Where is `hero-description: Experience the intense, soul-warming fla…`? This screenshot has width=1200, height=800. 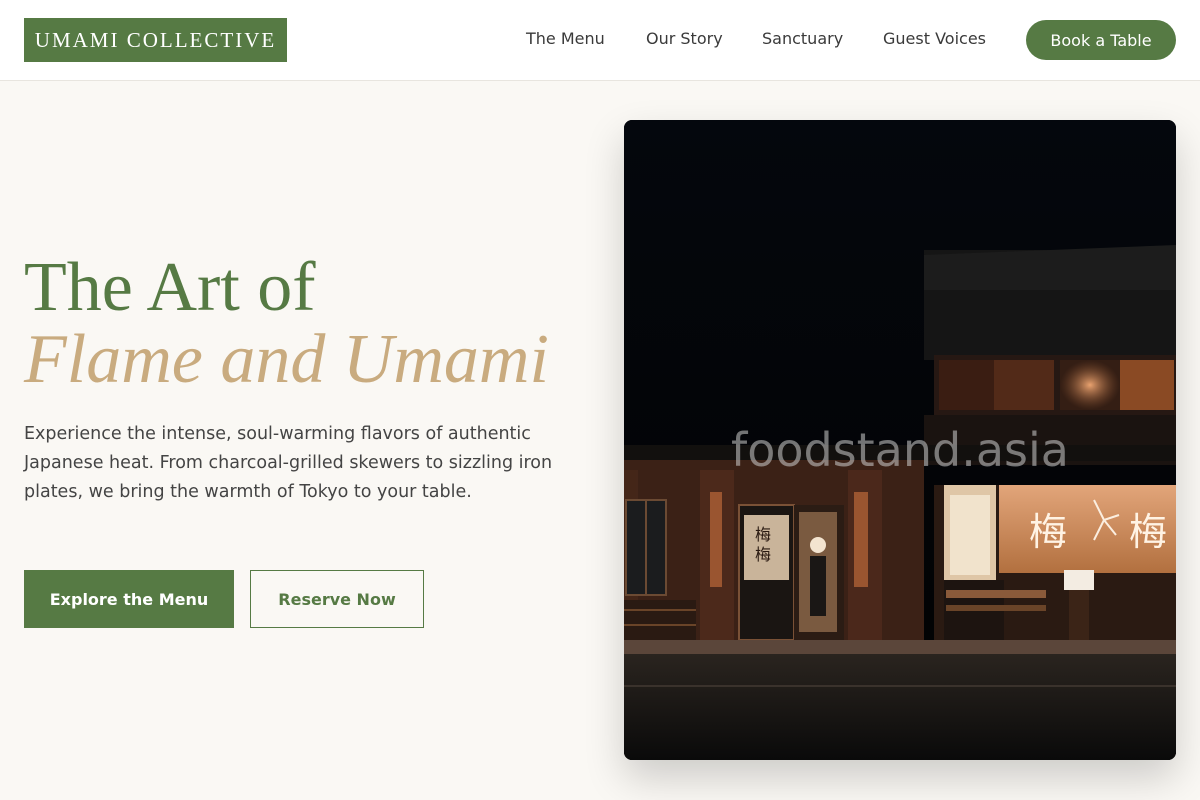
hero-description: Experience the intense, soul-warming fla… is located at coordinates (288, 463).